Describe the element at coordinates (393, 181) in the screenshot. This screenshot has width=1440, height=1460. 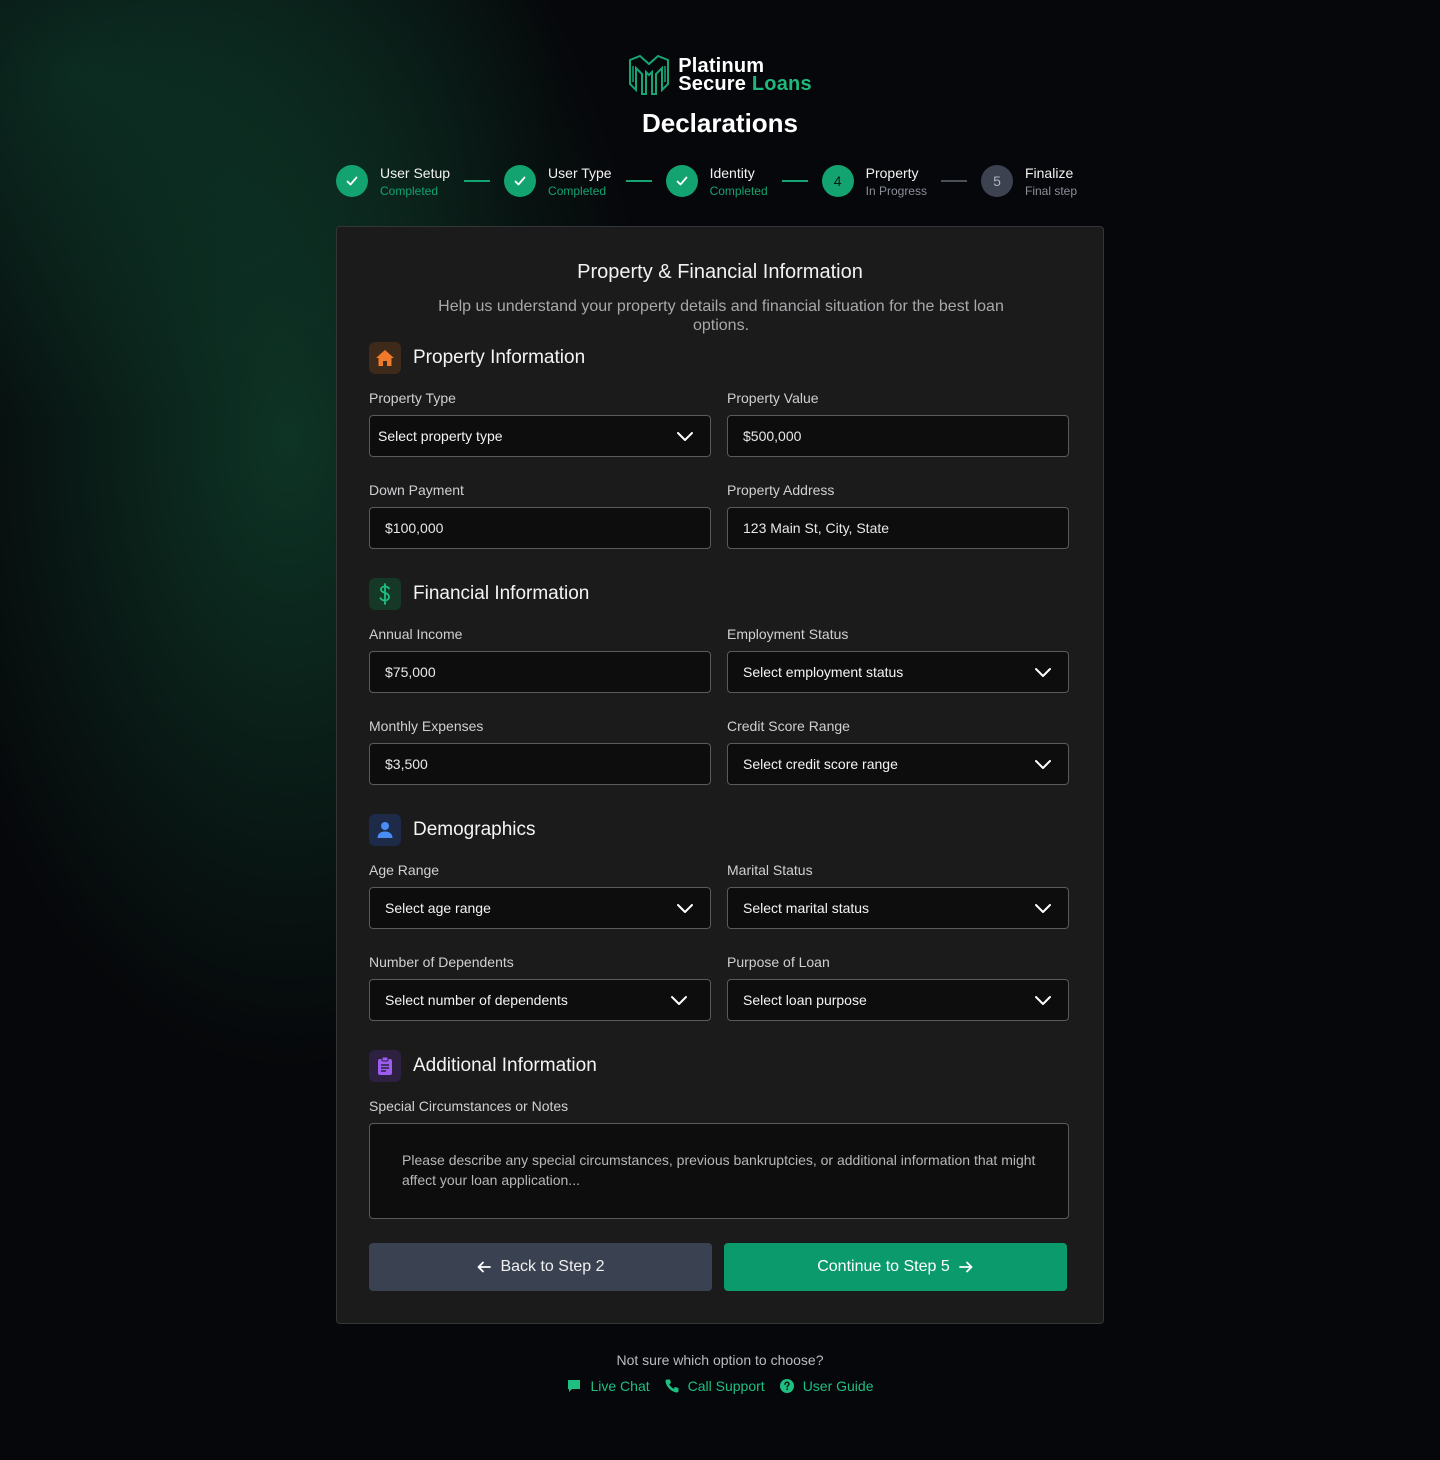
I see `step-user-setup: User Setup Completed` at that location.